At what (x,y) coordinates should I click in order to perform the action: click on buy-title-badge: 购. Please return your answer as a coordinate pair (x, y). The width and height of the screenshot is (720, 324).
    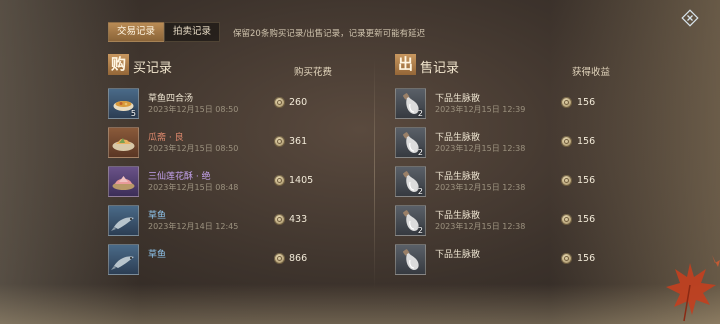
    Looking at the image, I should click on (118, 64).